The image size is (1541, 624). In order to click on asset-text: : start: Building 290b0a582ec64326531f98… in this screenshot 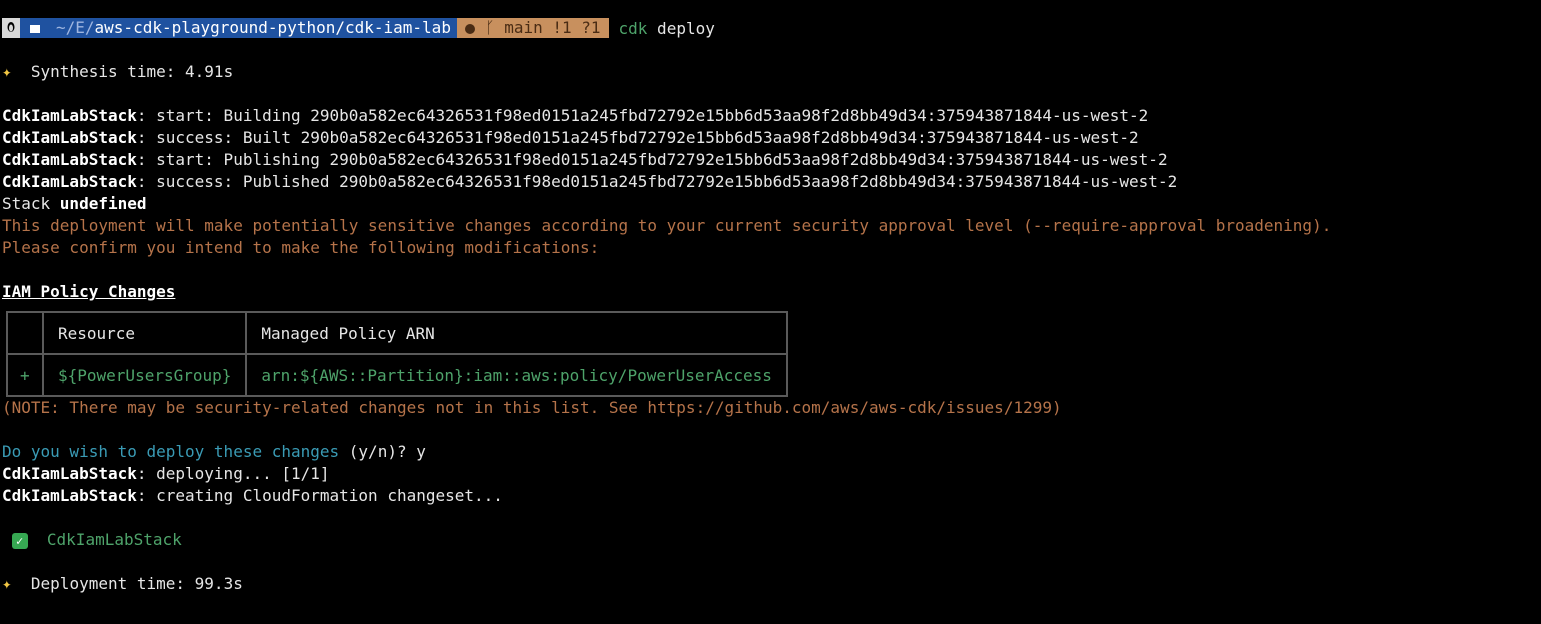, I will do `click(642, 115)`.